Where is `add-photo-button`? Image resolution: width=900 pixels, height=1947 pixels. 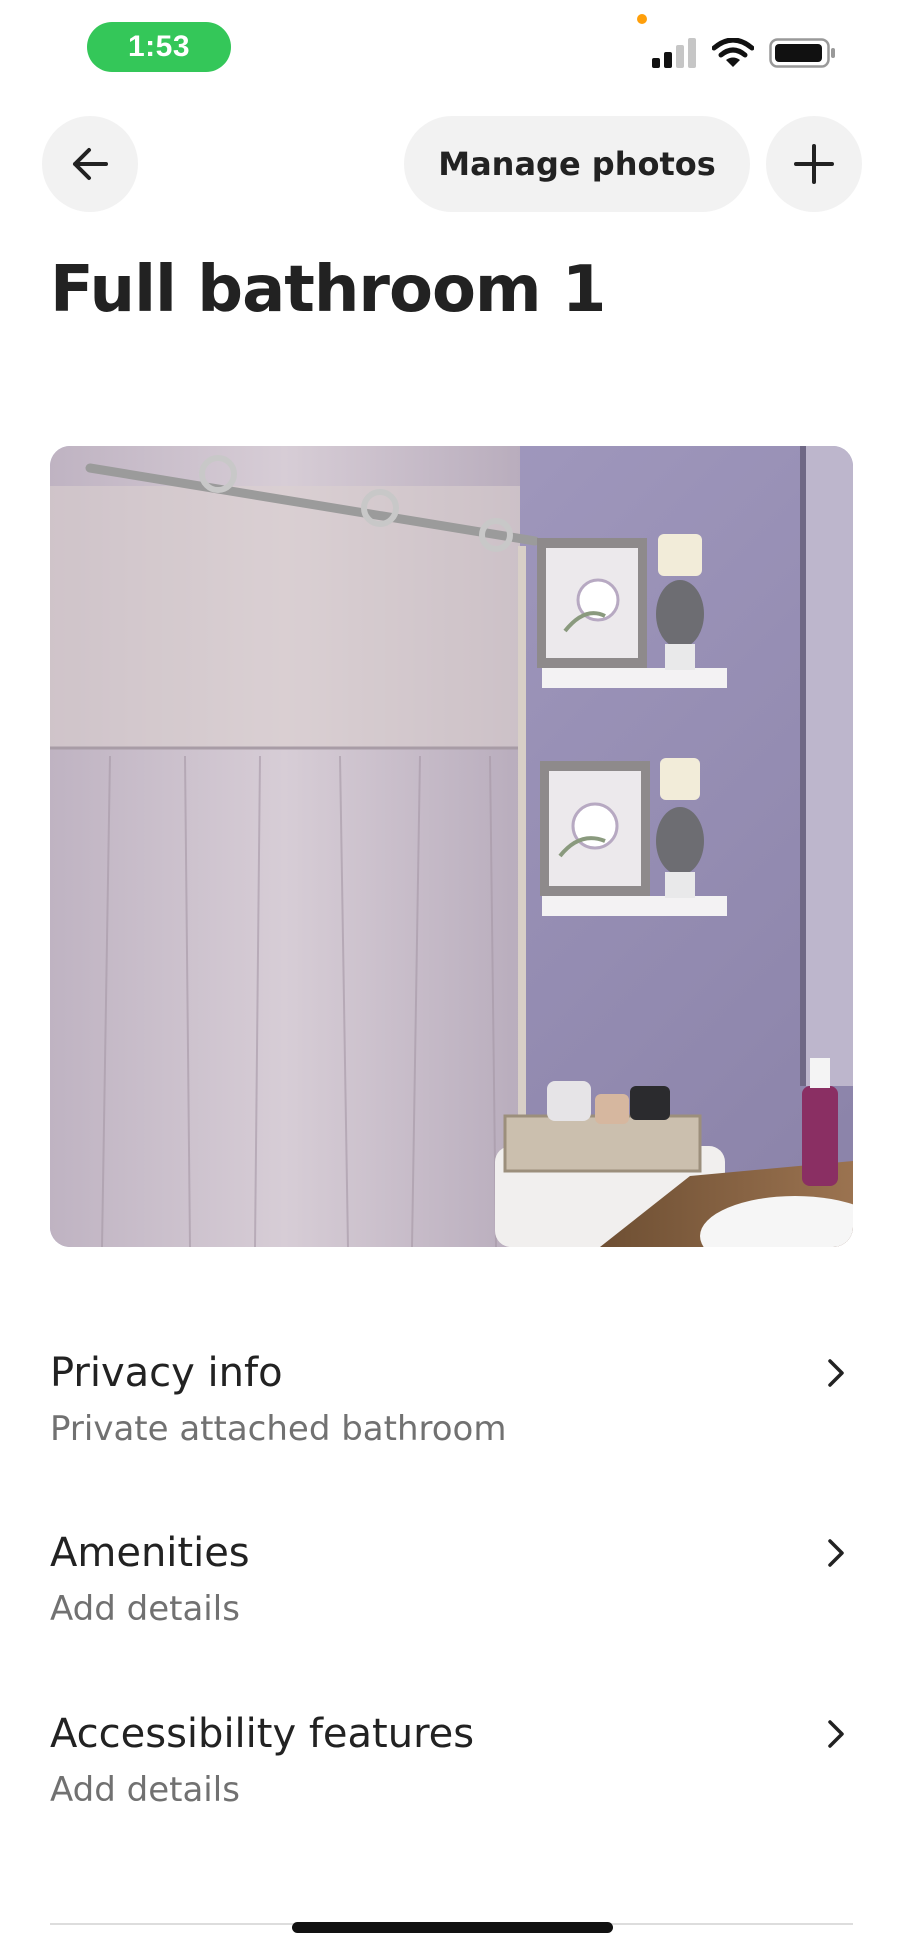 add-photo-button is located at coordinates (814, 164).